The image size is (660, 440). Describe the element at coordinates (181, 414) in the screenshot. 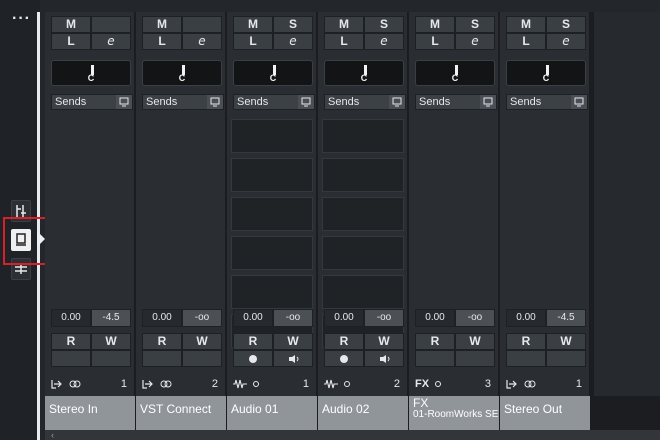

I see `channel-name: VST Connect` at that location.